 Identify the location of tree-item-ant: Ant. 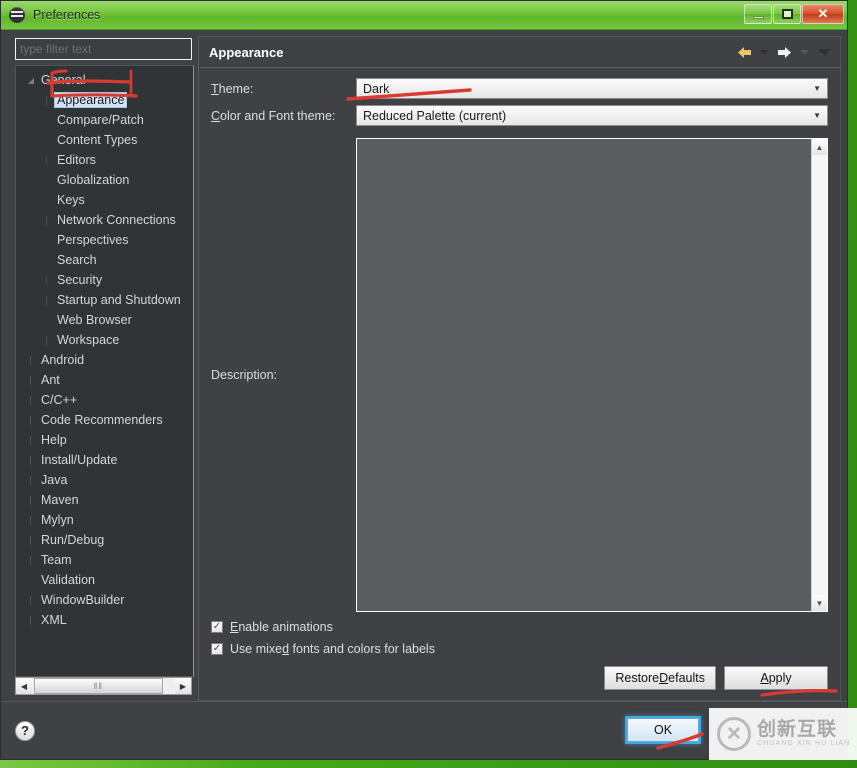
(104, 380).